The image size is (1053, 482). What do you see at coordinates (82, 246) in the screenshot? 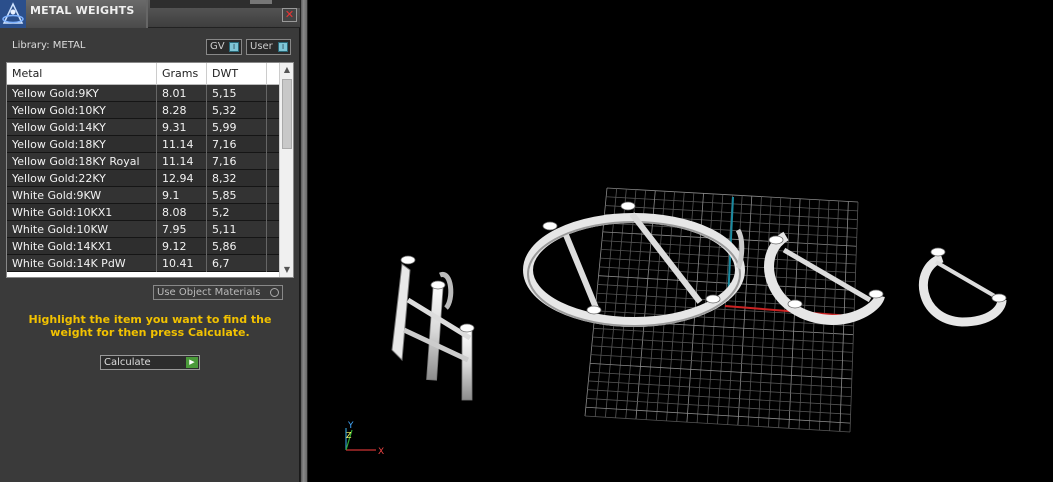
I see `metal-cell: White Gold:14KX1` at bounding box center [82, 246].